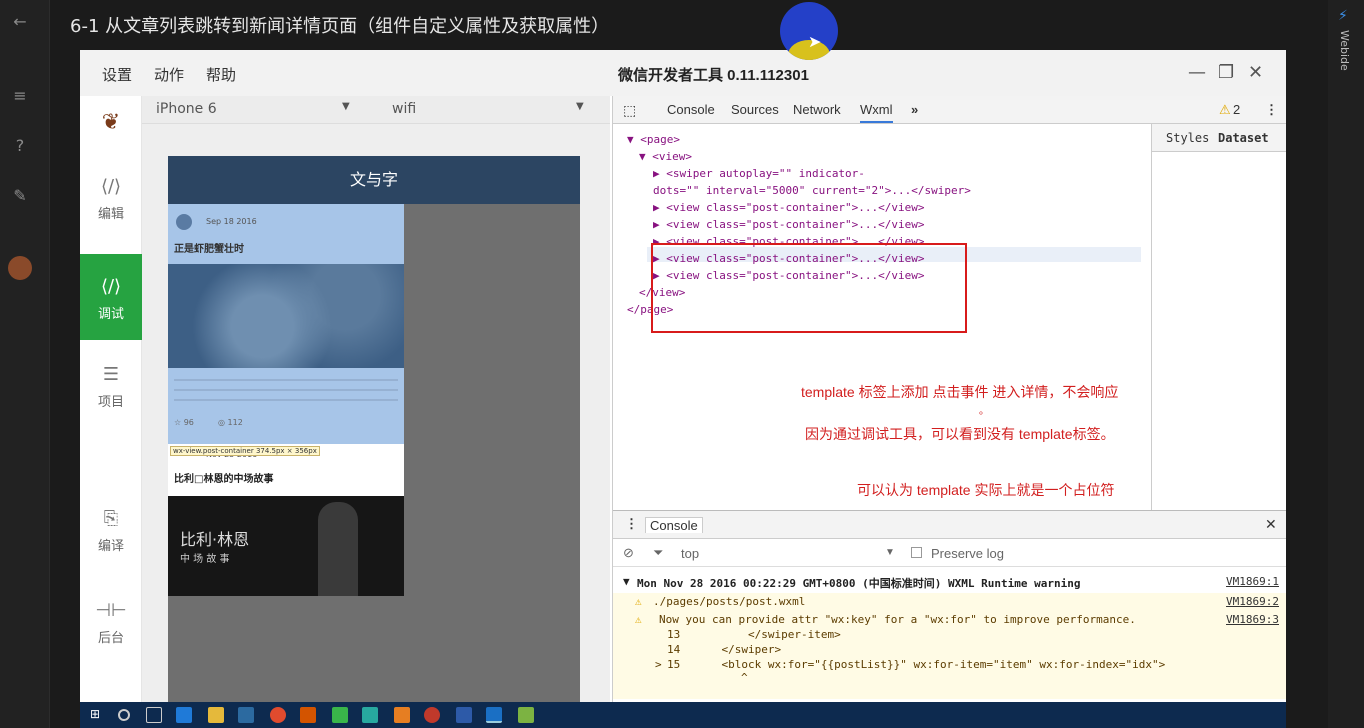 The width and height of the screenshot is (1364, 728). I want to click on clear-console-icon: ⊘, so click(628, 553).